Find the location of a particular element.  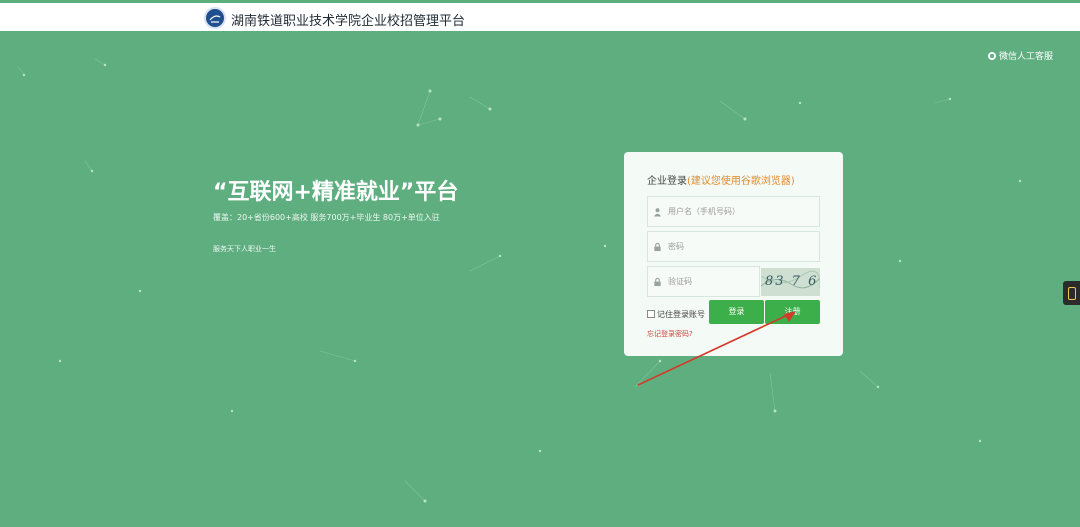

site-title: 湖南铁道职业技术学院企业校招管理平台 is located at coordinates (348, 21).